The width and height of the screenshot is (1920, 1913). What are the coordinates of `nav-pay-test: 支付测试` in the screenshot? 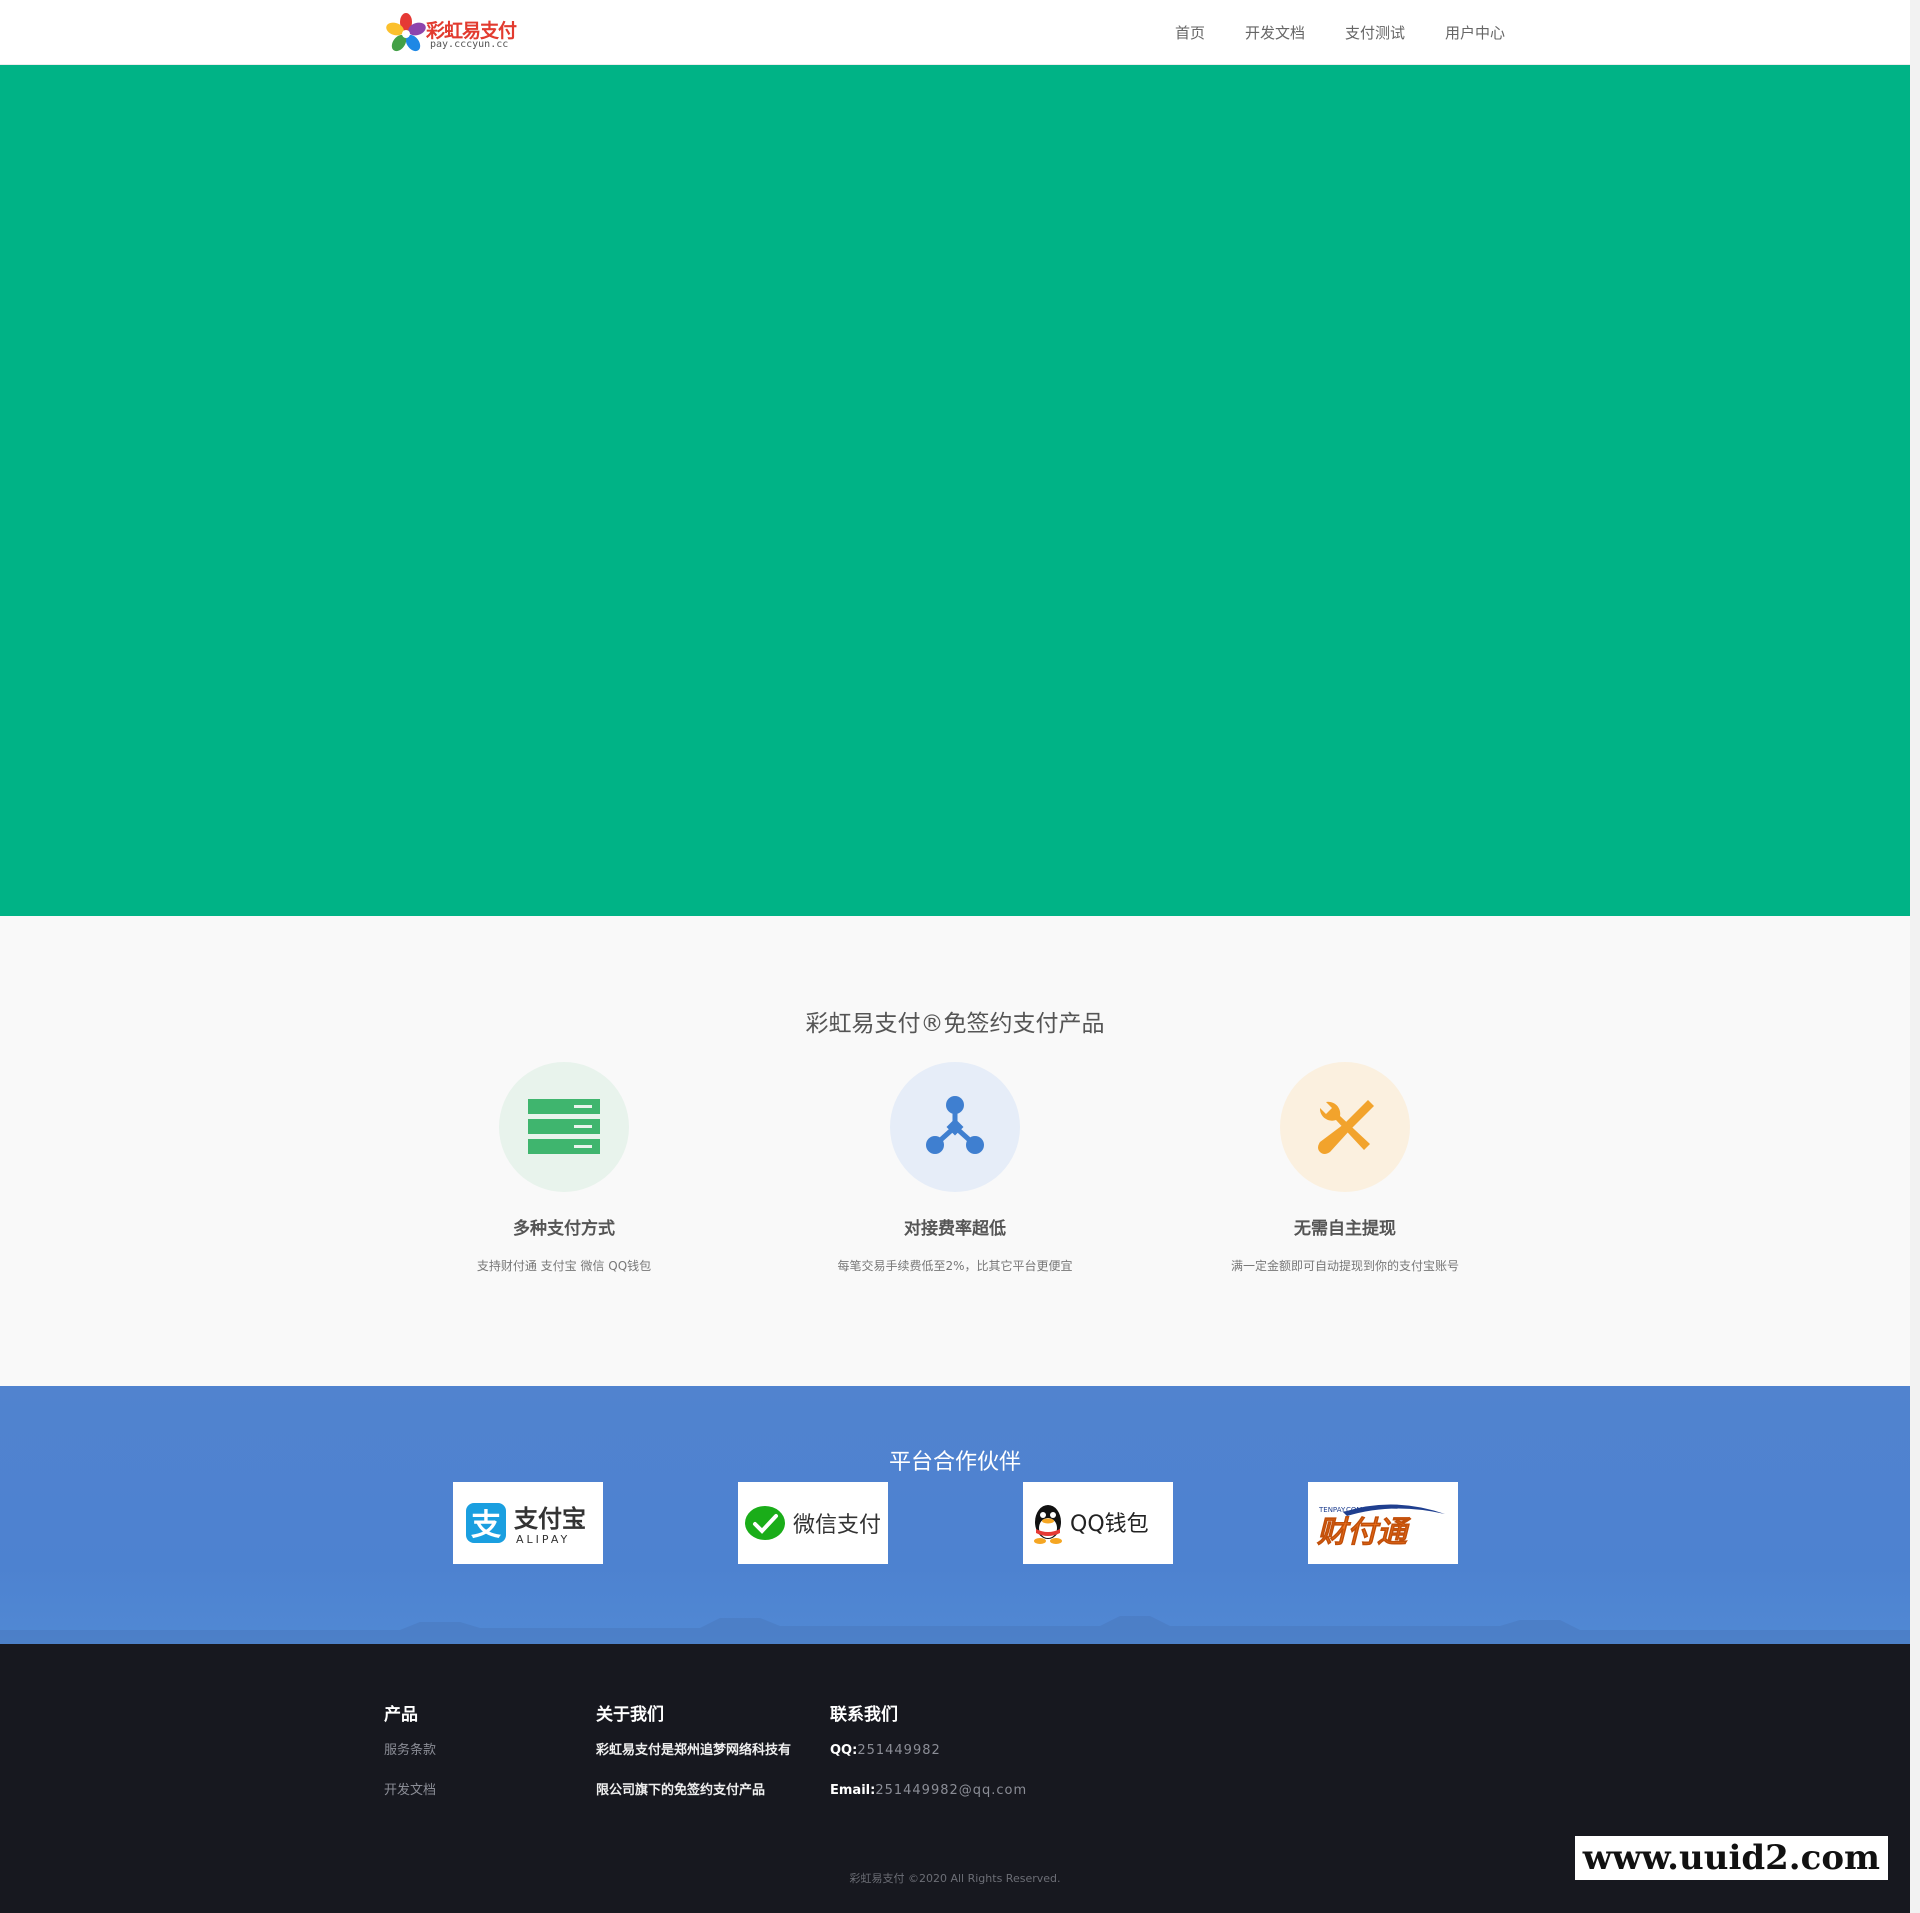 It's located at (1375, 32).